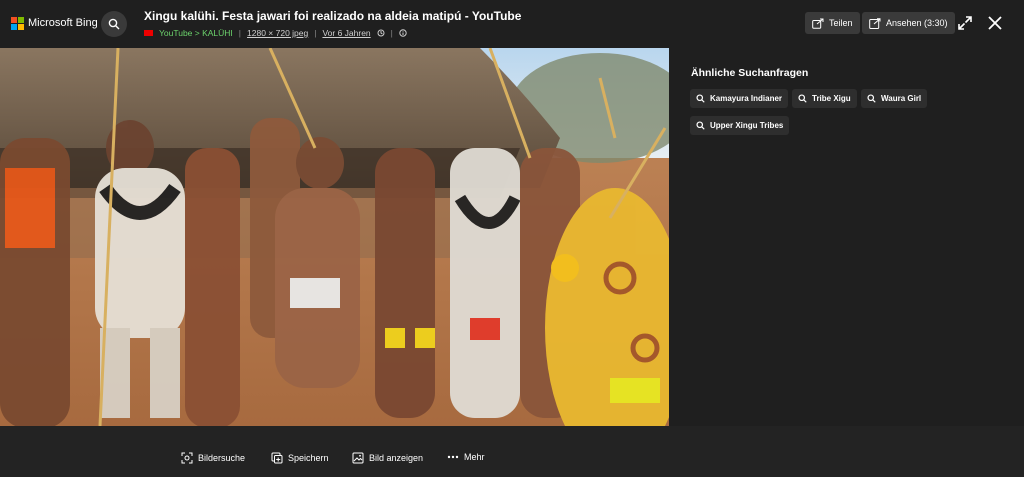 The image size is (1024, 477). I want to click on save-button: Speichern, so click(300, 458).